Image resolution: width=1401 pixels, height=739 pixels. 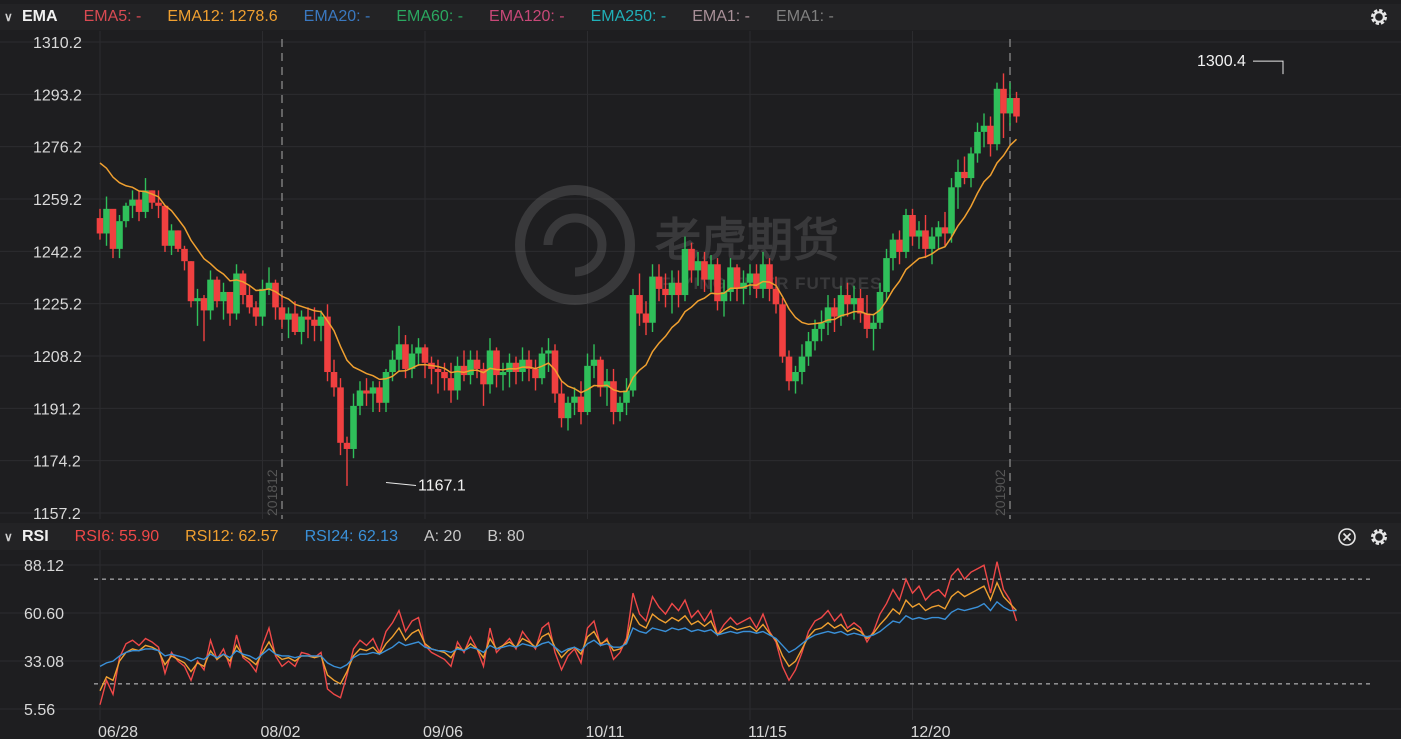 I want to click on y-tick-label: 5.56, so click(x=39, y=710).